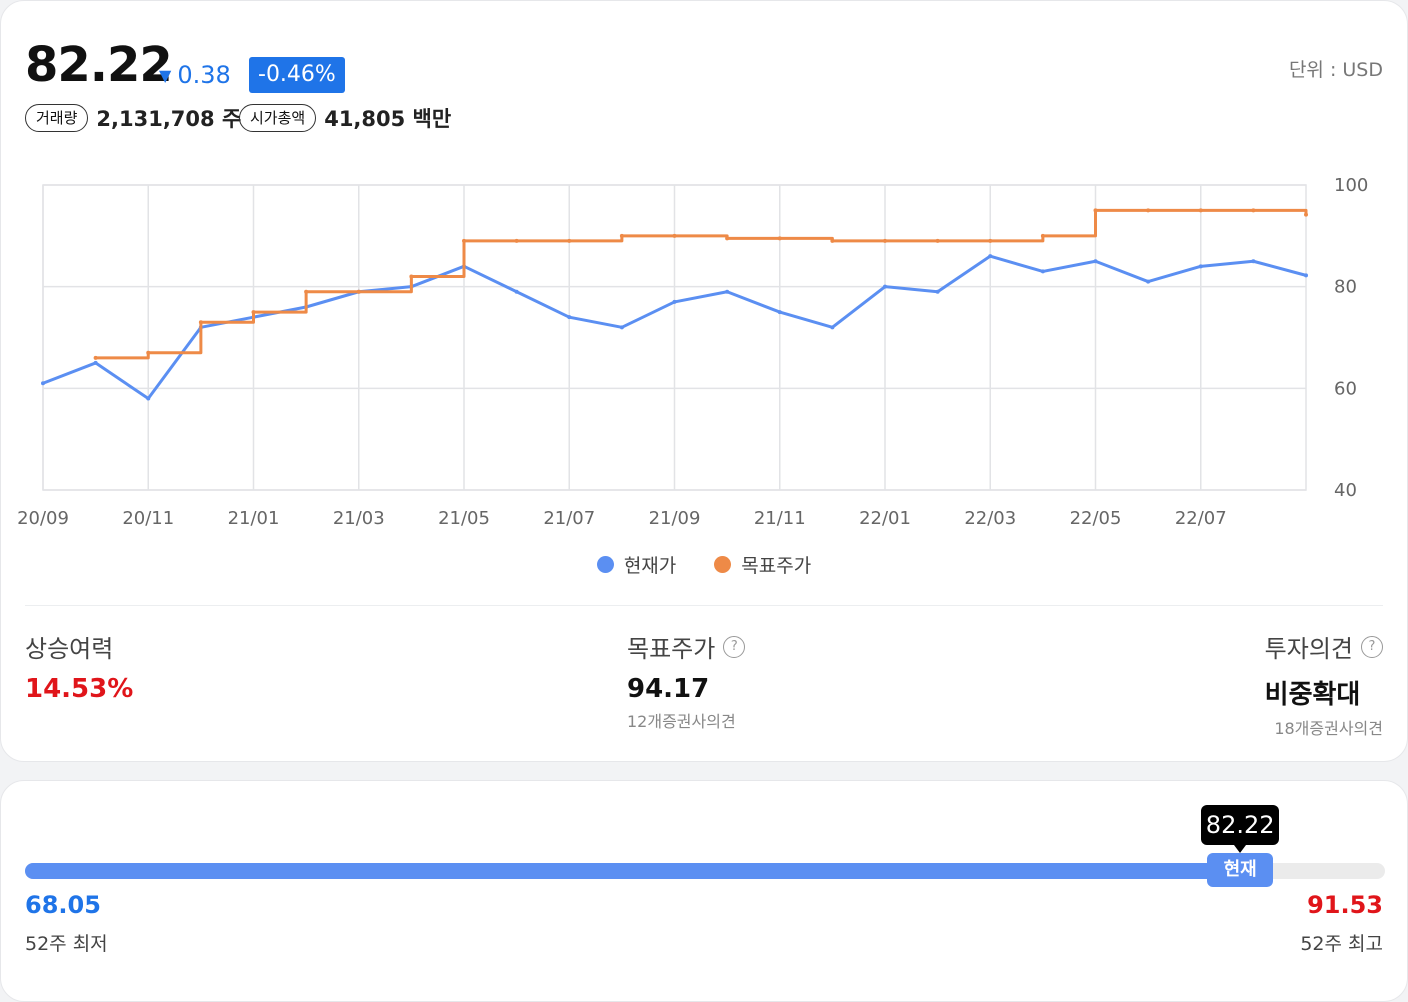 The image size is (1408, 1002). Describe the element at coordinates (43, 518) in the screenshot. I see `x-tick-label: 20/09` at that location.